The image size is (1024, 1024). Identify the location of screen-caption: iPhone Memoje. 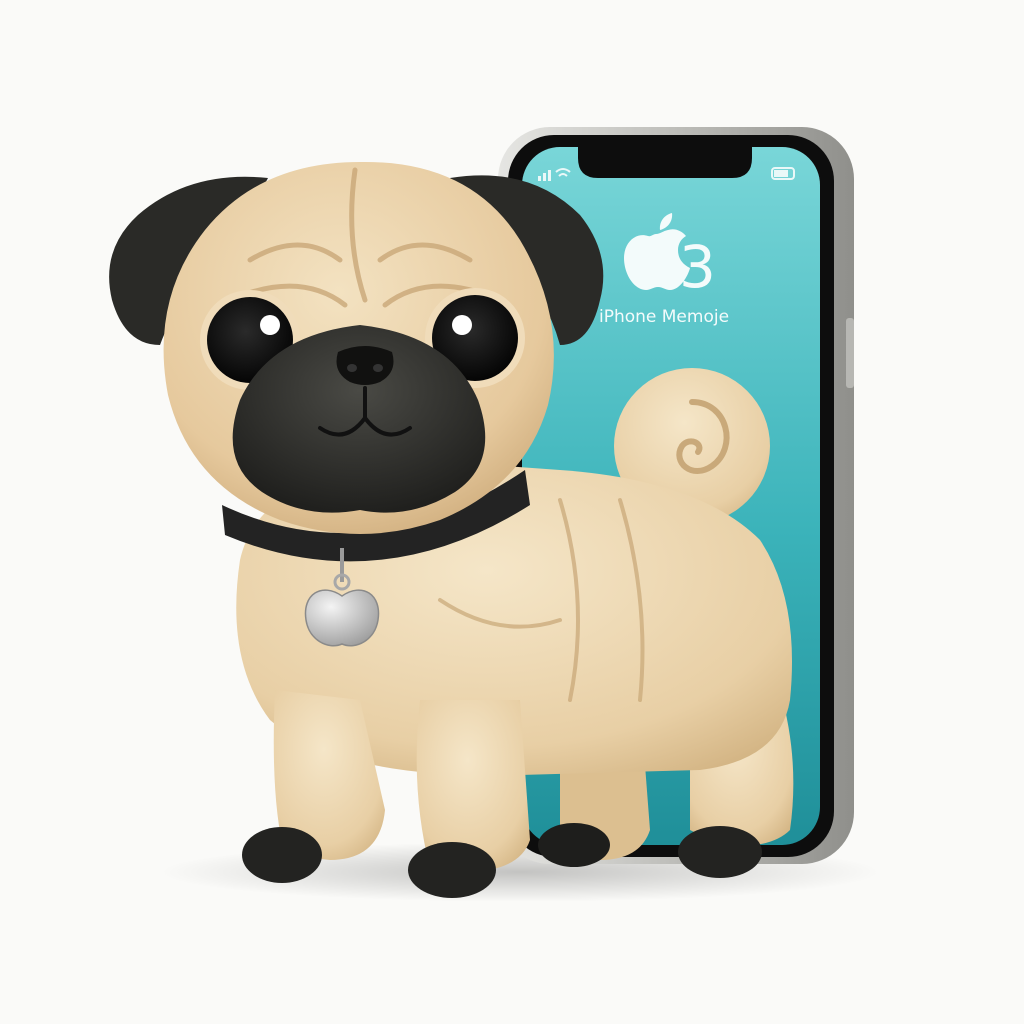
(664, 317).